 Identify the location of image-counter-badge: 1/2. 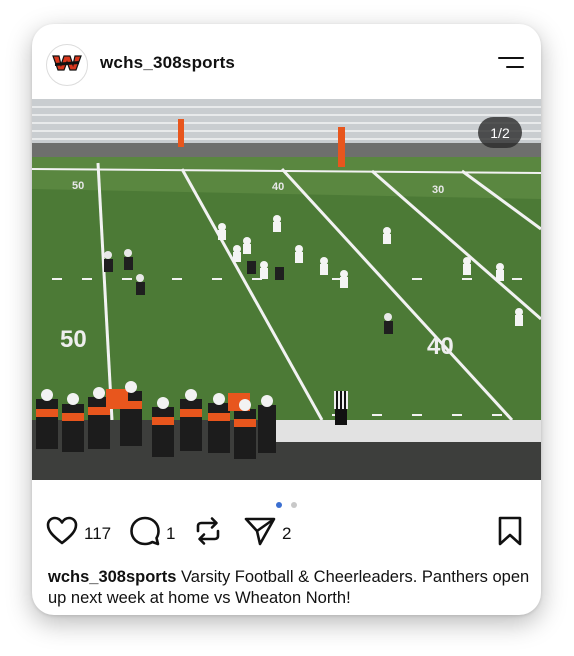
(500, 132).